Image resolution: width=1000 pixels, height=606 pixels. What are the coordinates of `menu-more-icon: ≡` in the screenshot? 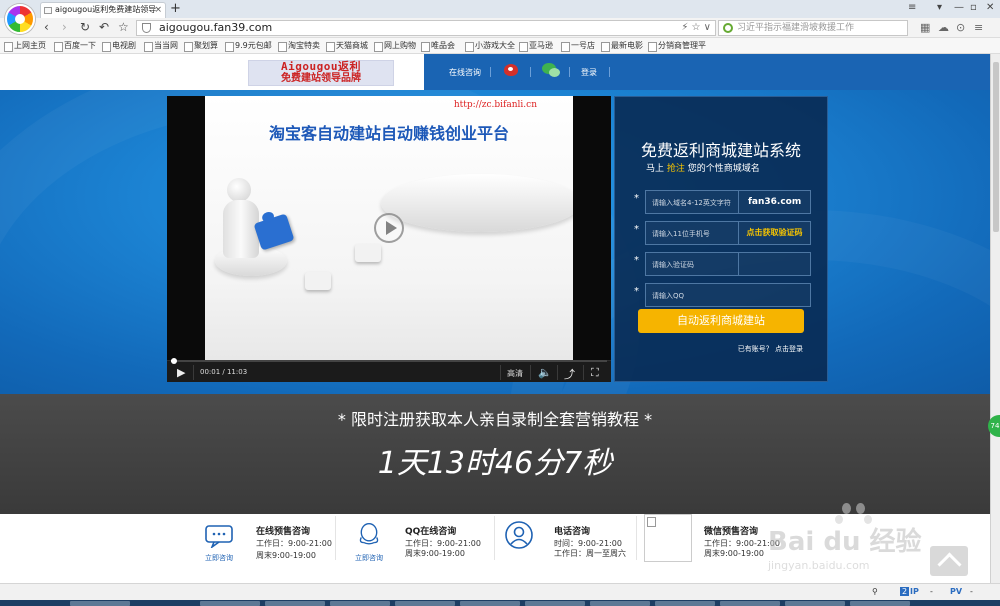 It's located at (978, 27).